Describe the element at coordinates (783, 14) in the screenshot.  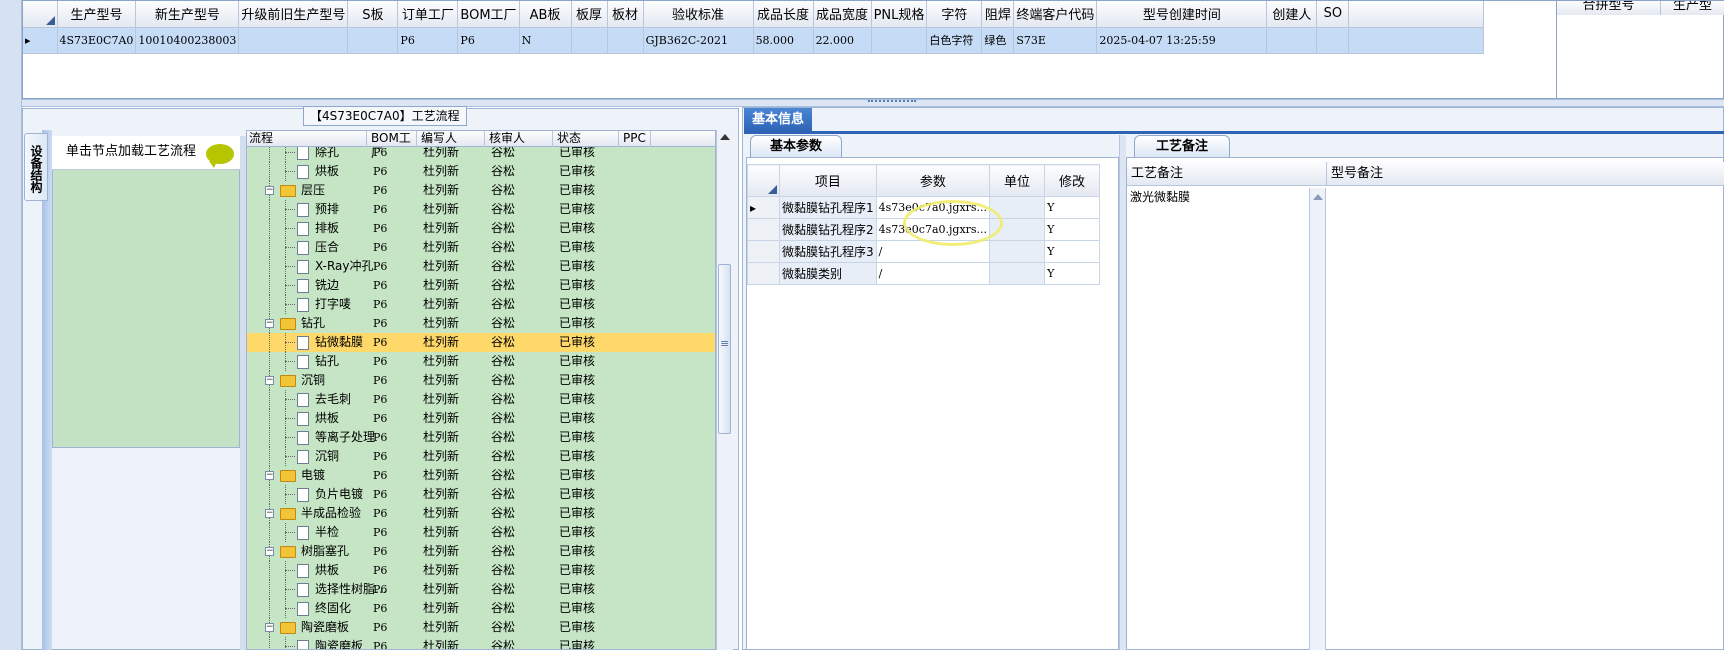
I see `column-header: 成品长度` at that location.